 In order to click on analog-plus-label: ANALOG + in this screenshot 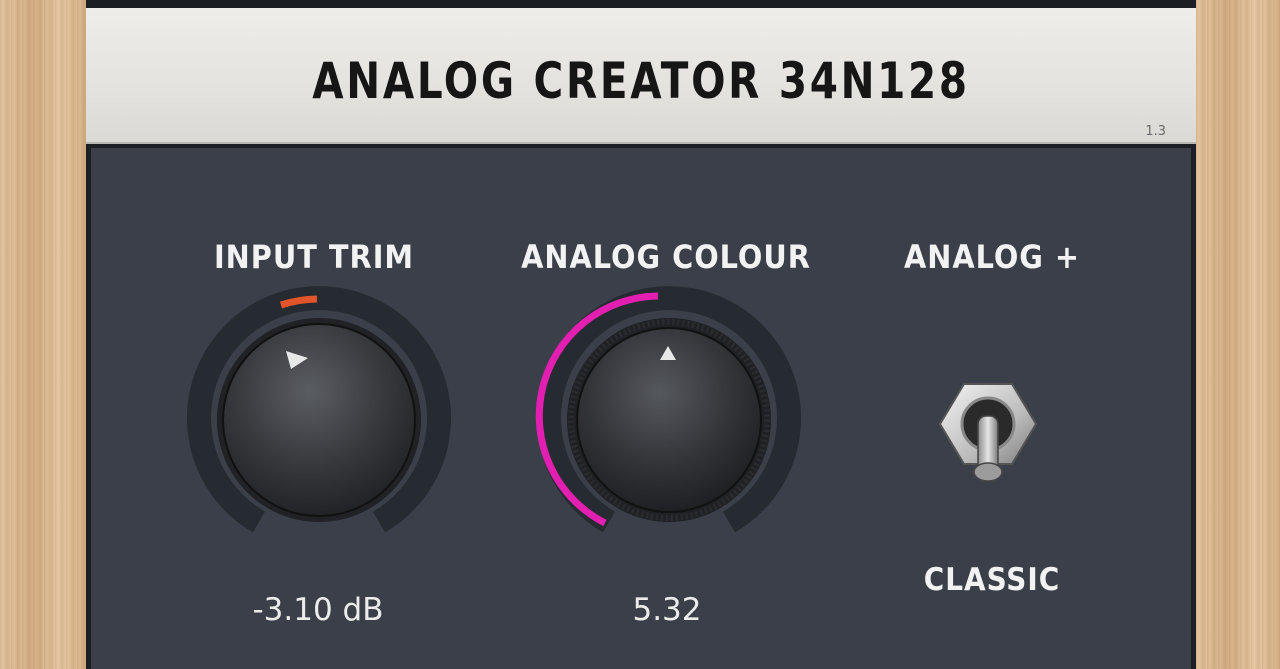, I will do `click(992, 257)`.